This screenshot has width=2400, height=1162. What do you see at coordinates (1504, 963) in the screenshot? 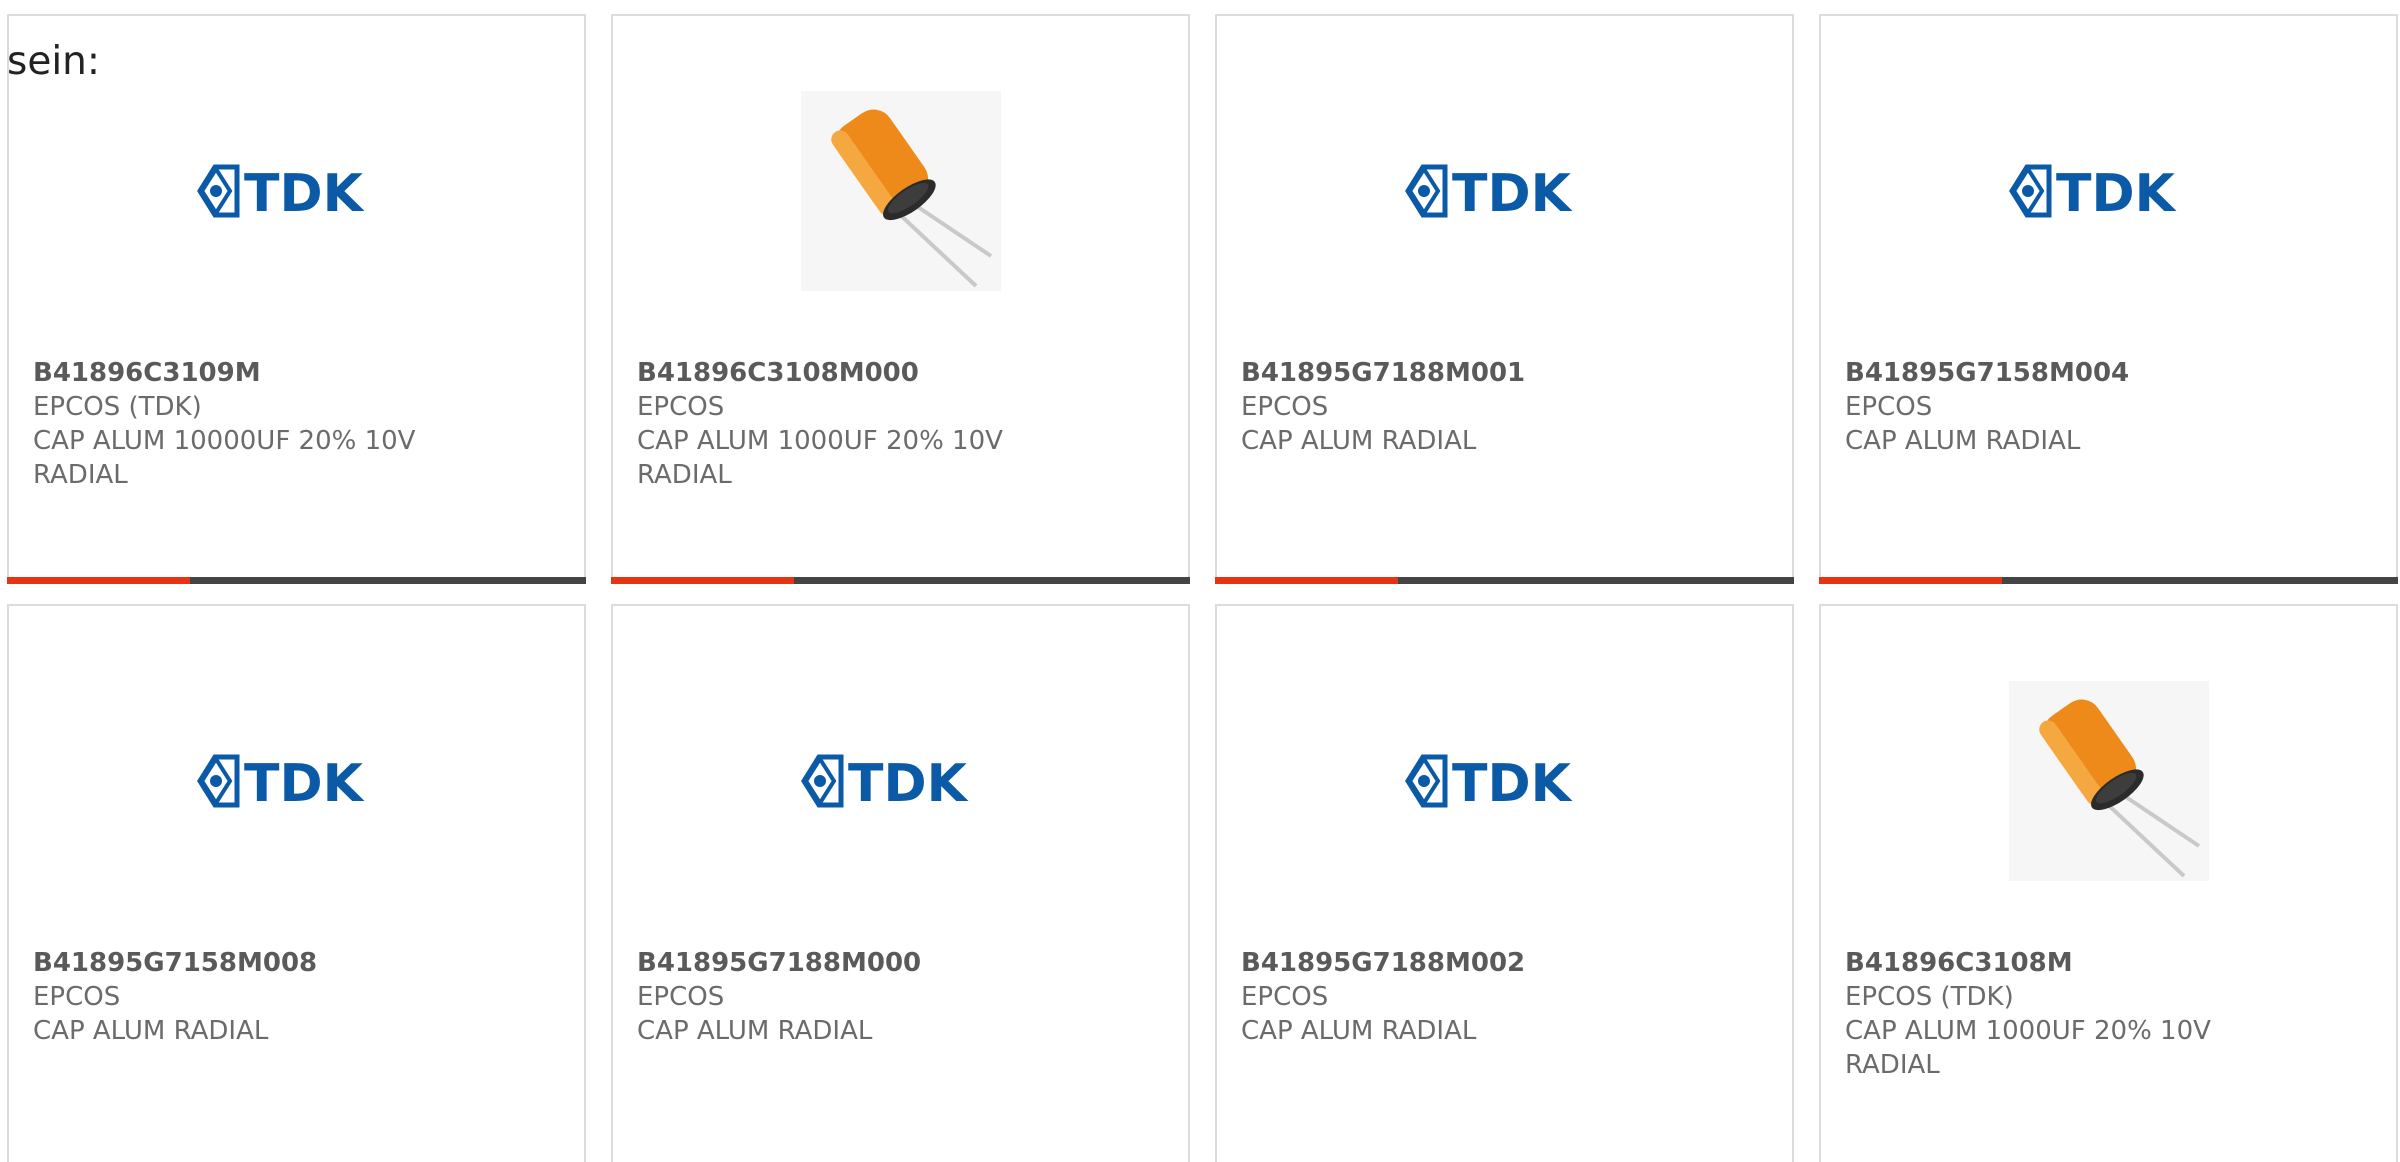
I see `part-number: B41895G7188M002` at bounding box center [1504, 963].